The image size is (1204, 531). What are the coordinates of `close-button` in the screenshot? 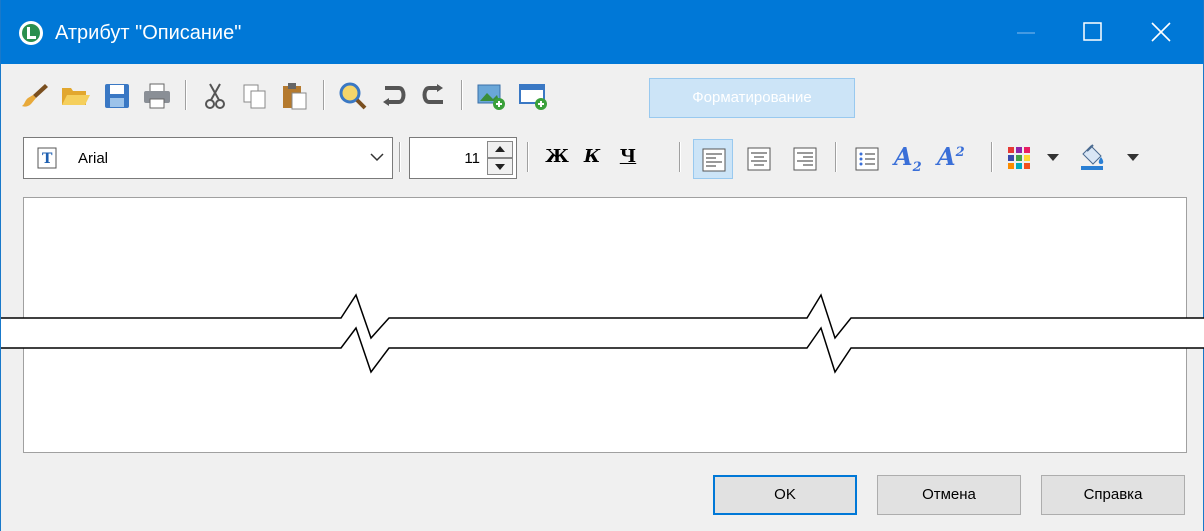 It's located at (1161, 32).